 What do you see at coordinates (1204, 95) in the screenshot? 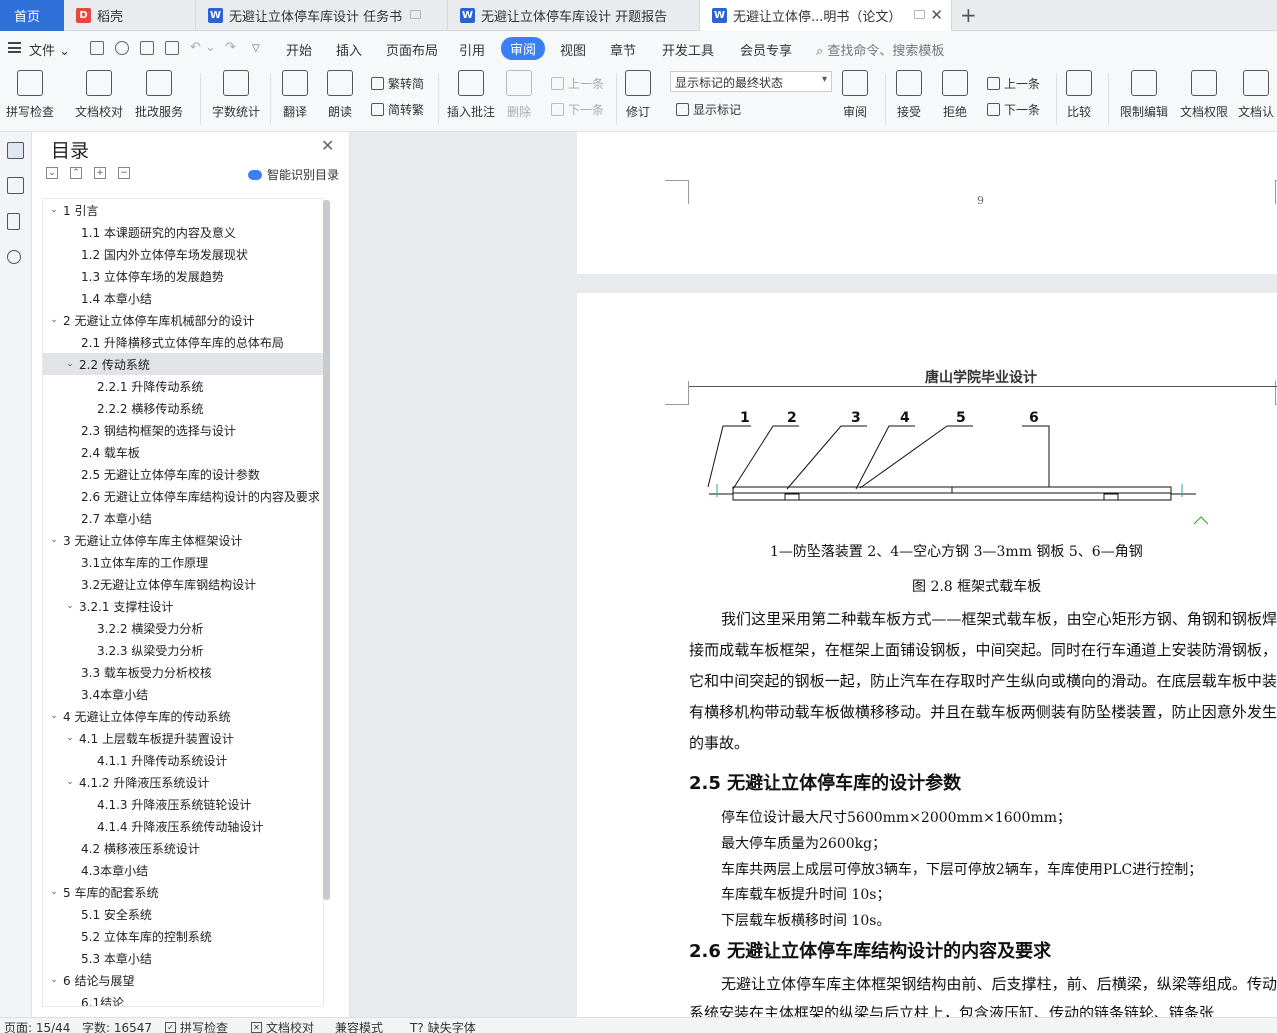
I see `doc-permission-button: 文档权限` at bounding box center [1204, 95].